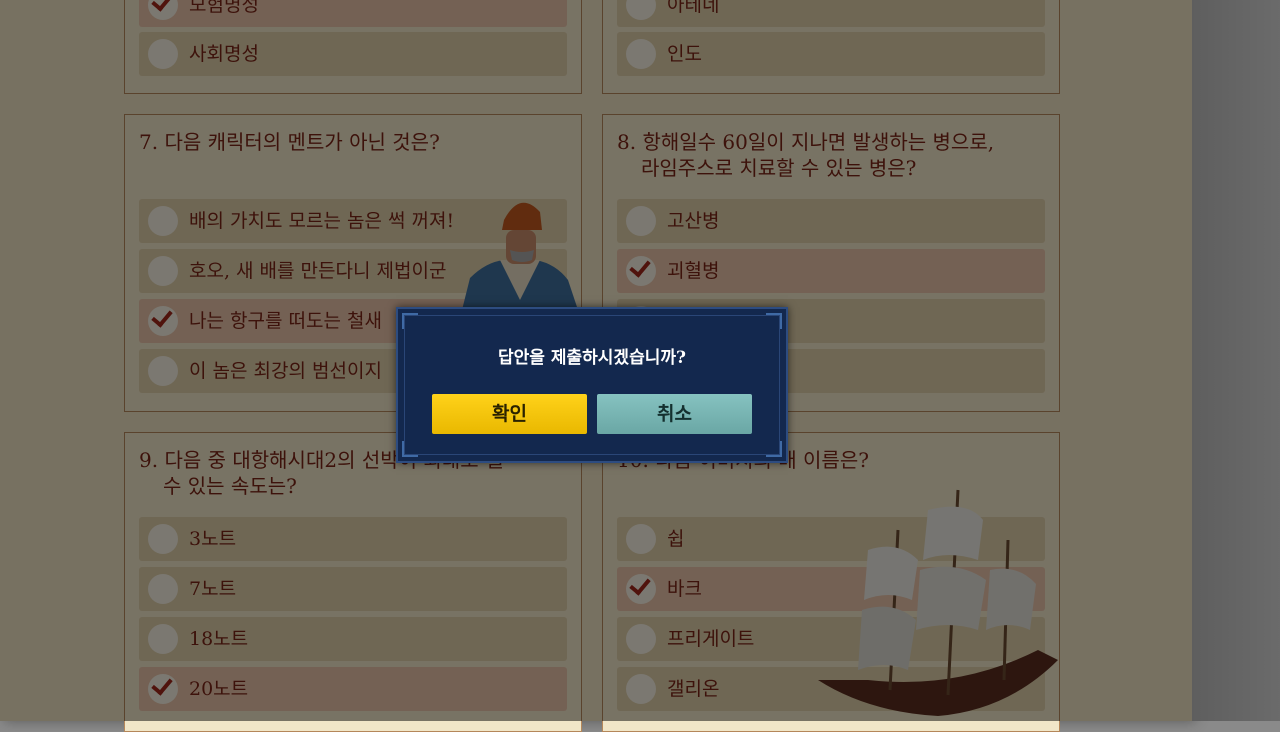 This screenshot has height=732, width=1280. What do you see at coordinates (592, 358) in the screenshot?
I see `dialog-message: 답안을 제출하시겠습니까?` at bounding box center [592, 358].